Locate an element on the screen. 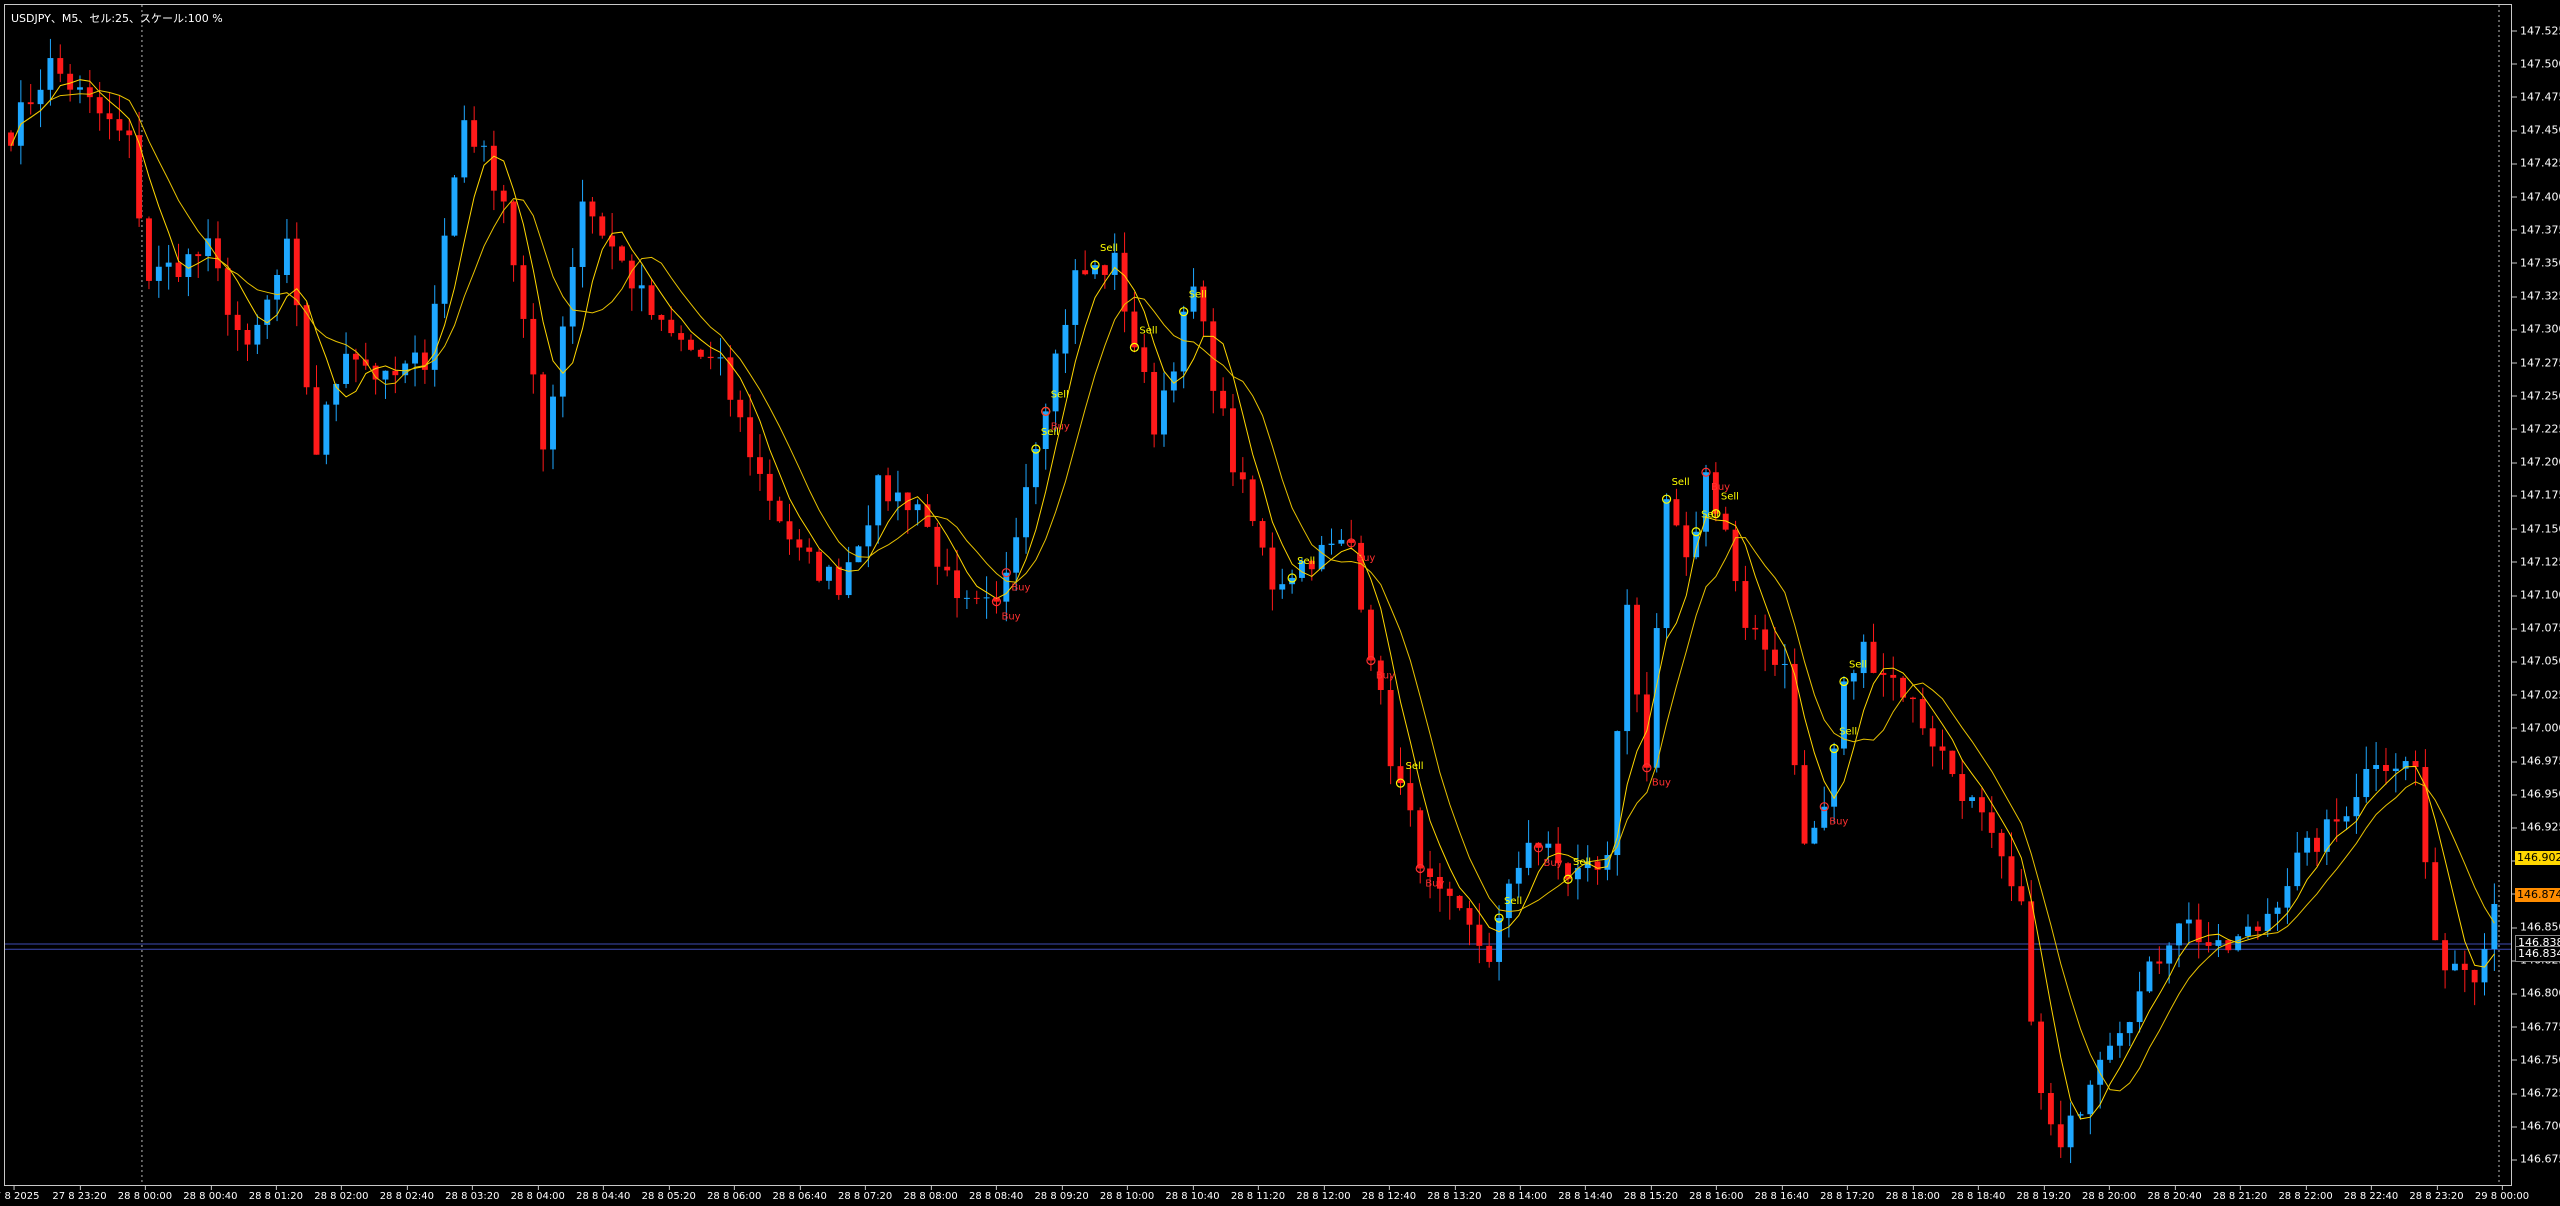 The image size is (2560, 1206). time-tick: 28 8 20:00 is located at coordinates (2109, 1194).